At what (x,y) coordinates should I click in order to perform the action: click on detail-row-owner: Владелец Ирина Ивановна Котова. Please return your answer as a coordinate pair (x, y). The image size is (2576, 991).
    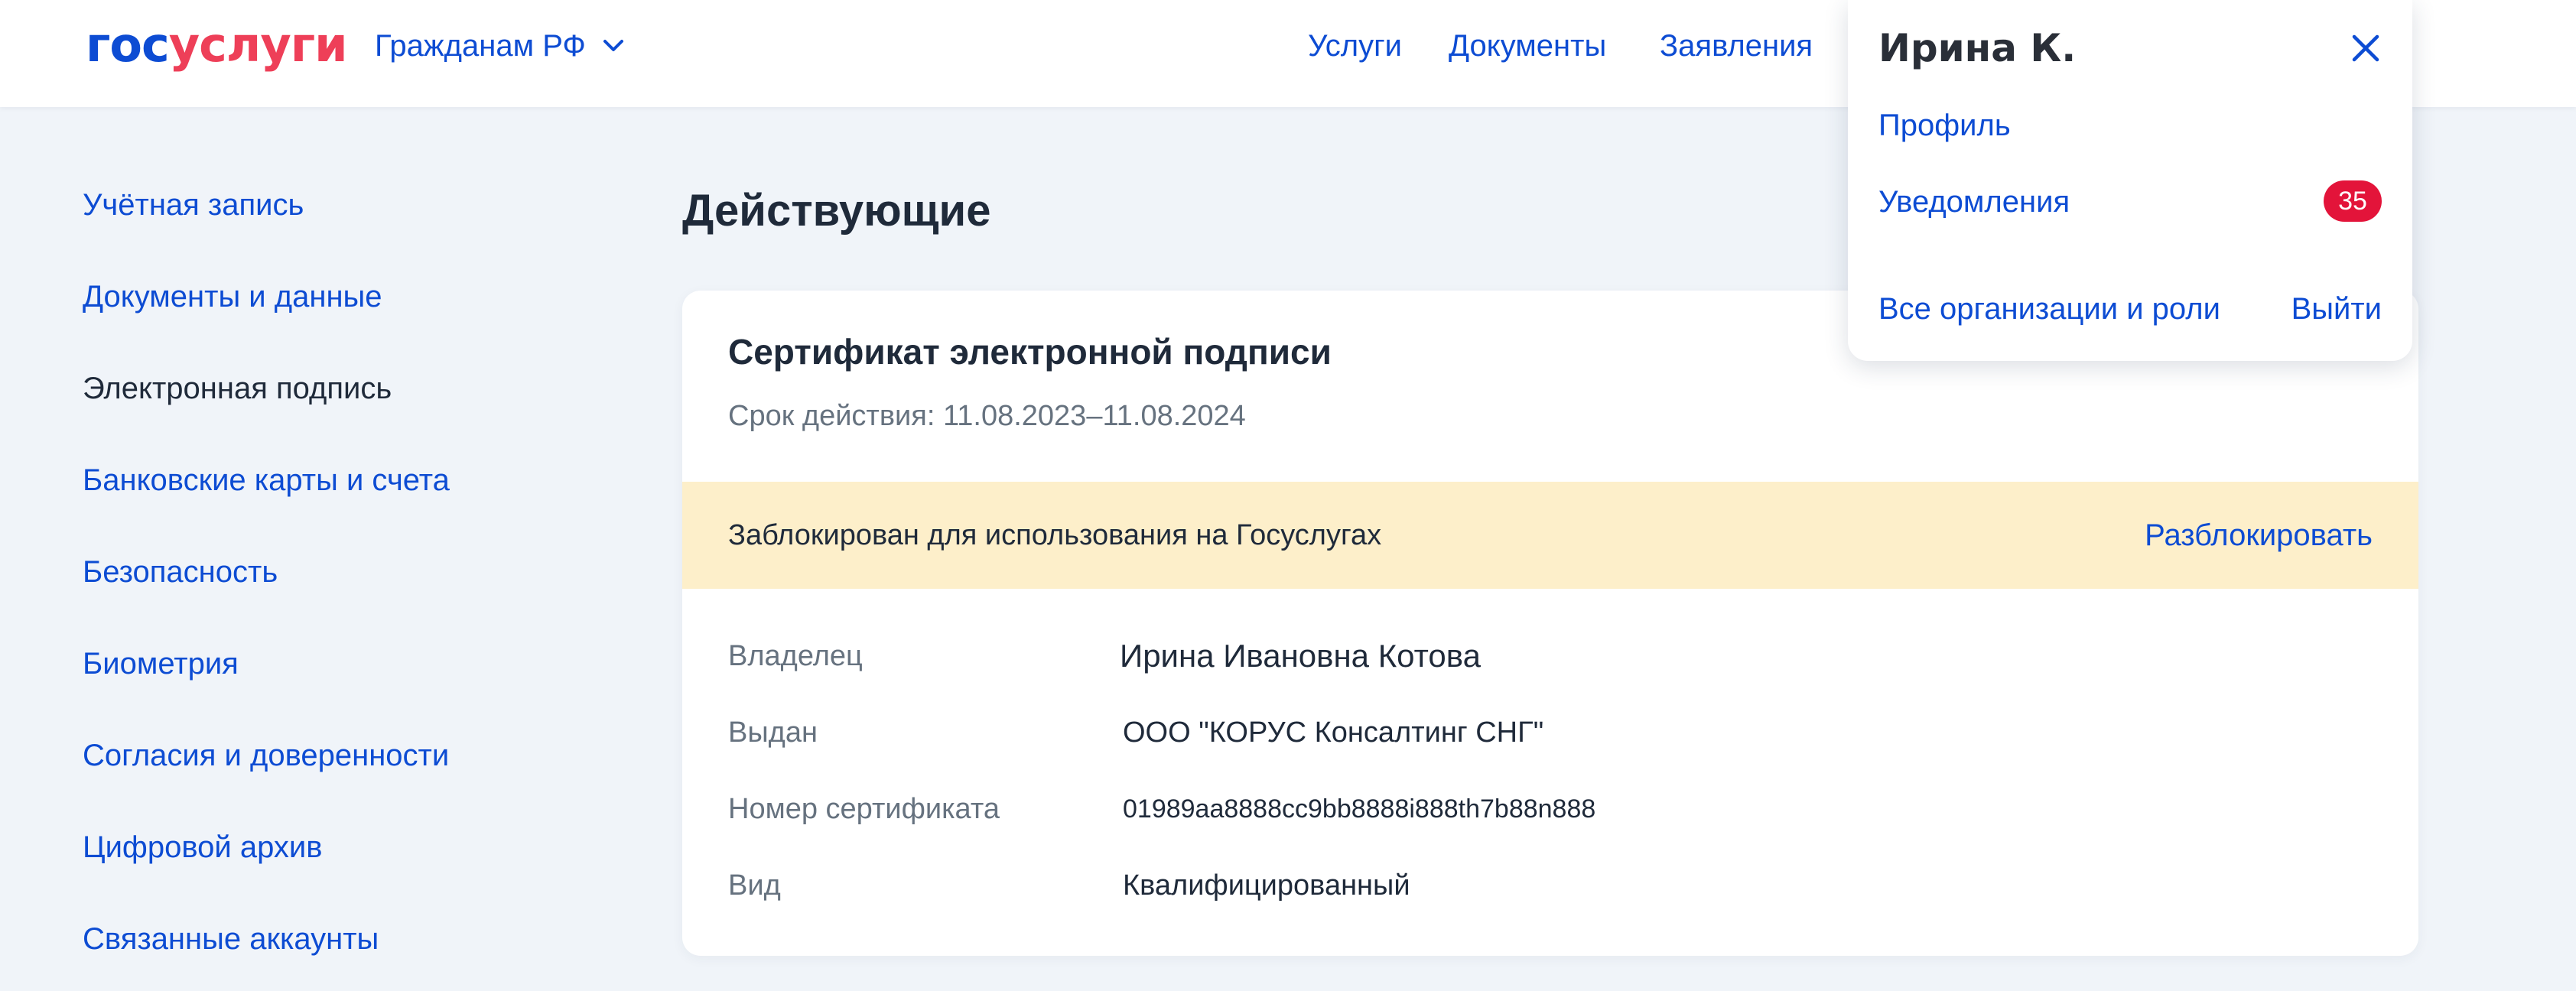
    Looking at the image, I should click on (1550, 656).